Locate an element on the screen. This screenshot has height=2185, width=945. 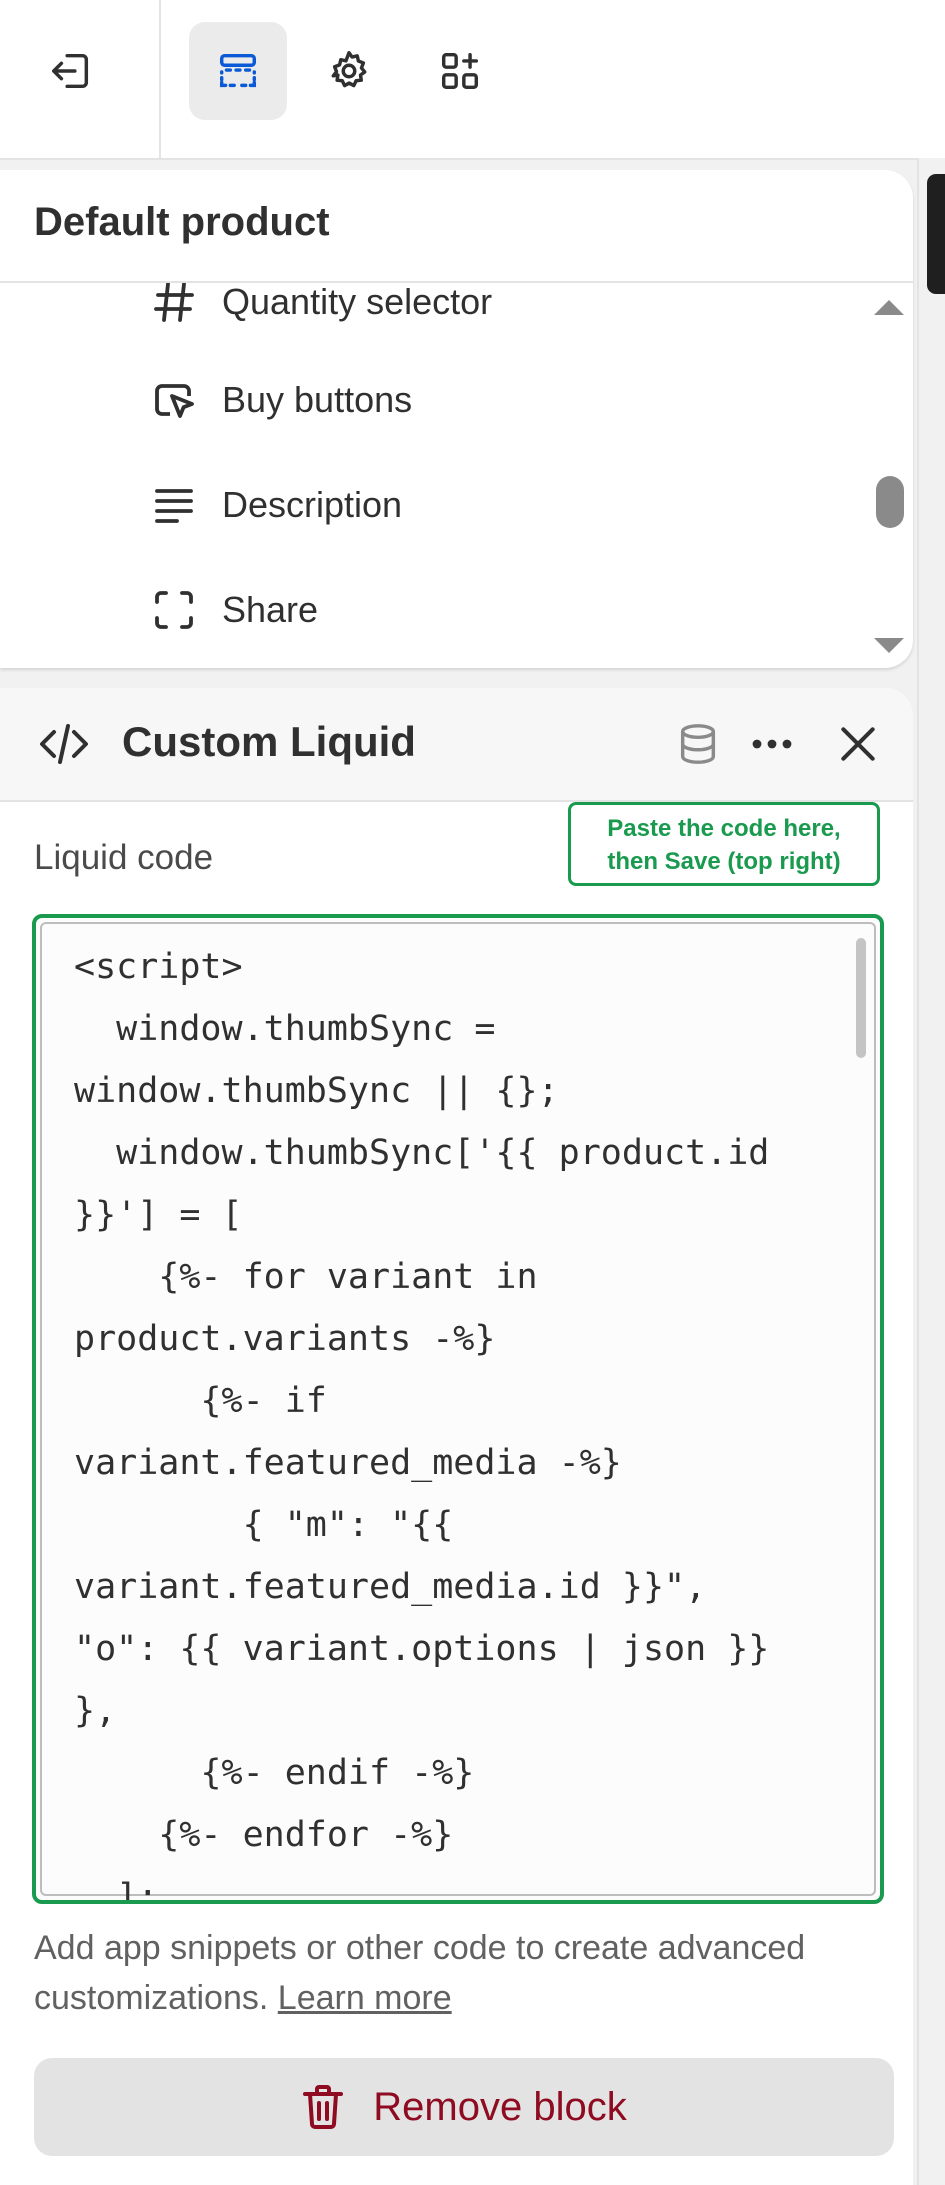
top-toolbar is located at coordinates (472, 80).